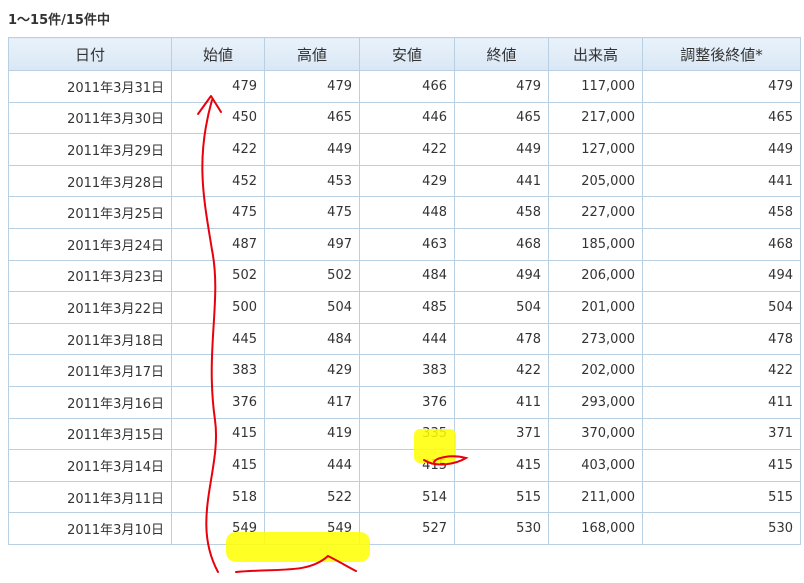 The image size is (804, 583). What do you see at coordinates (501, 149) in the screenshot?
I see `cell-close: 449` at bounding box center [501, 149].